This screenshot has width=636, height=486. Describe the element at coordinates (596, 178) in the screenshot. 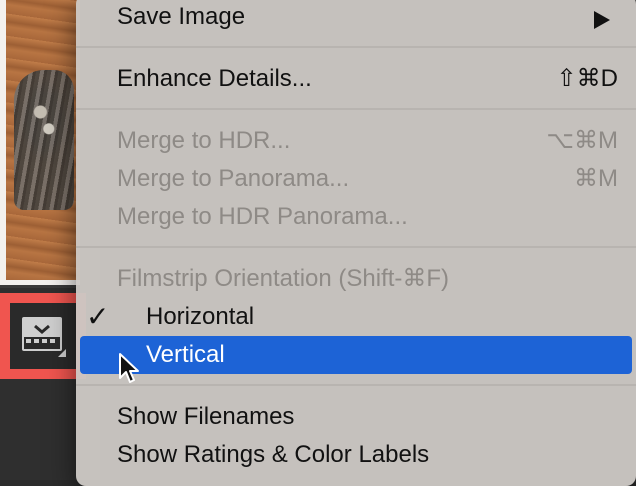

I see `shortcut-label: ⌘M` at that location.